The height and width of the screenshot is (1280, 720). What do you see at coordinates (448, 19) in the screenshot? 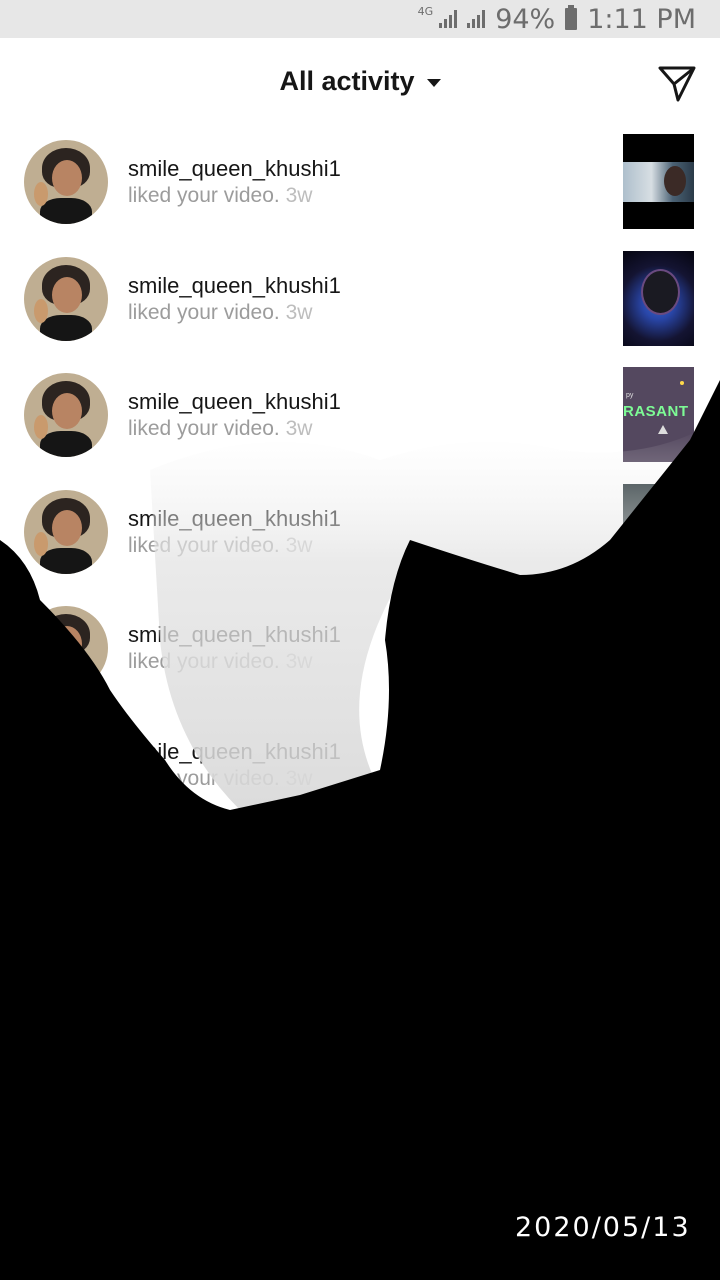
I see `signal-icon` at bounding box center [448, 19].